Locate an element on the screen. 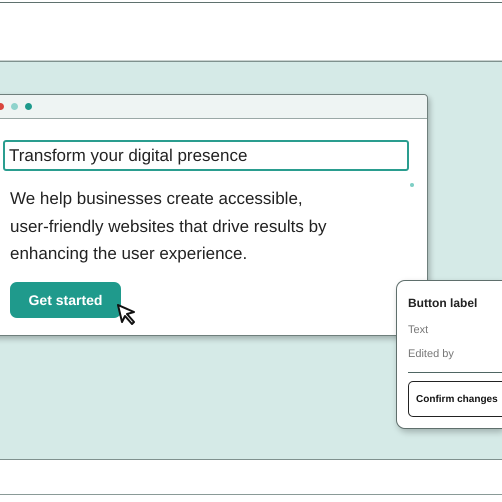 This screenshot has width=502, height=502. cursor-icon is located at coordinates (126, 314).